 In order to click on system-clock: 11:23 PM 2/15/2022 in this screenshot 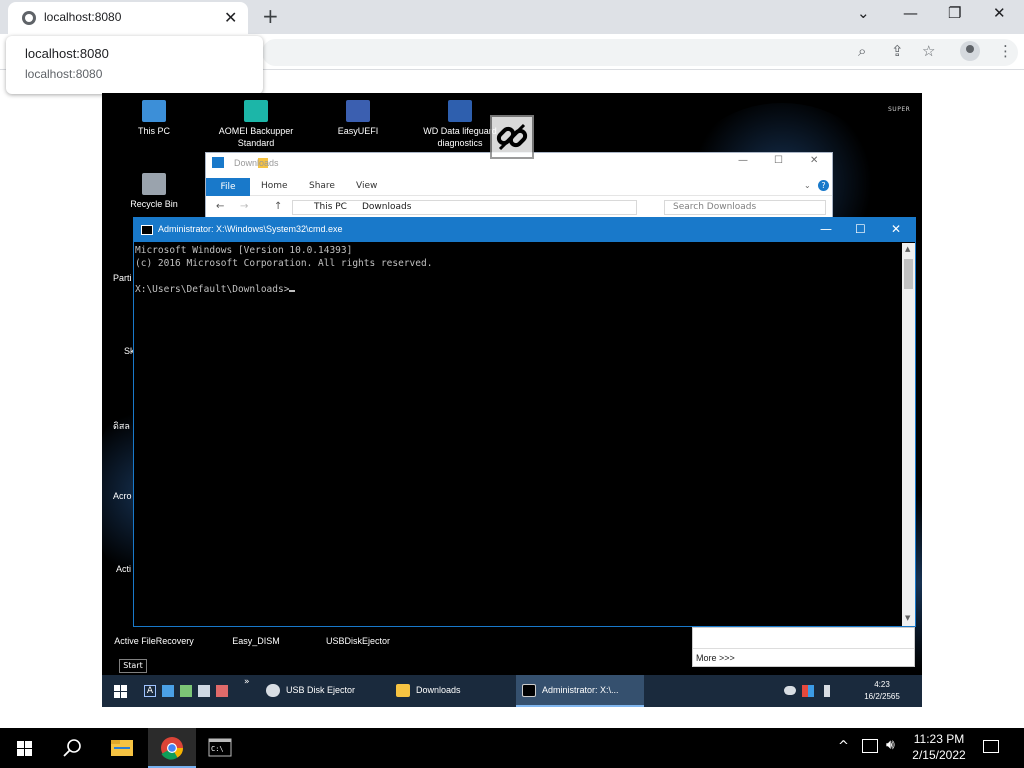, I will do `click(939, 747)`.